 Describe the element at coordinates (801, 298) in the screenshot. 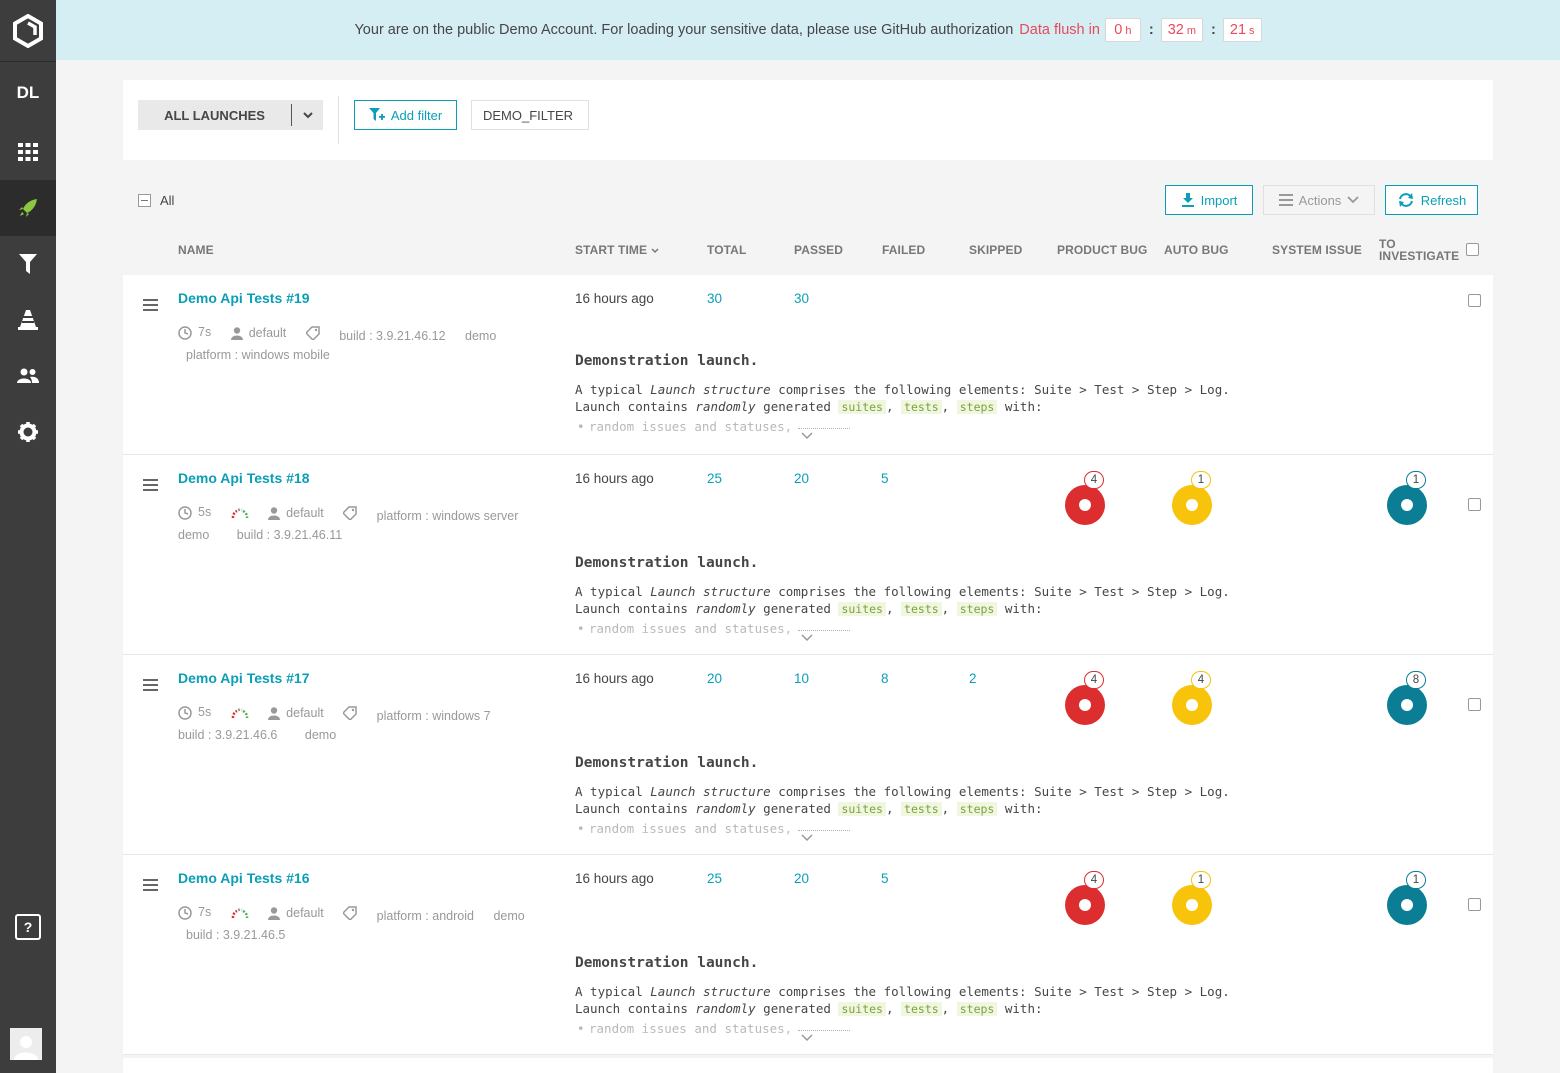

I see `launch-passed: 30` at that location.